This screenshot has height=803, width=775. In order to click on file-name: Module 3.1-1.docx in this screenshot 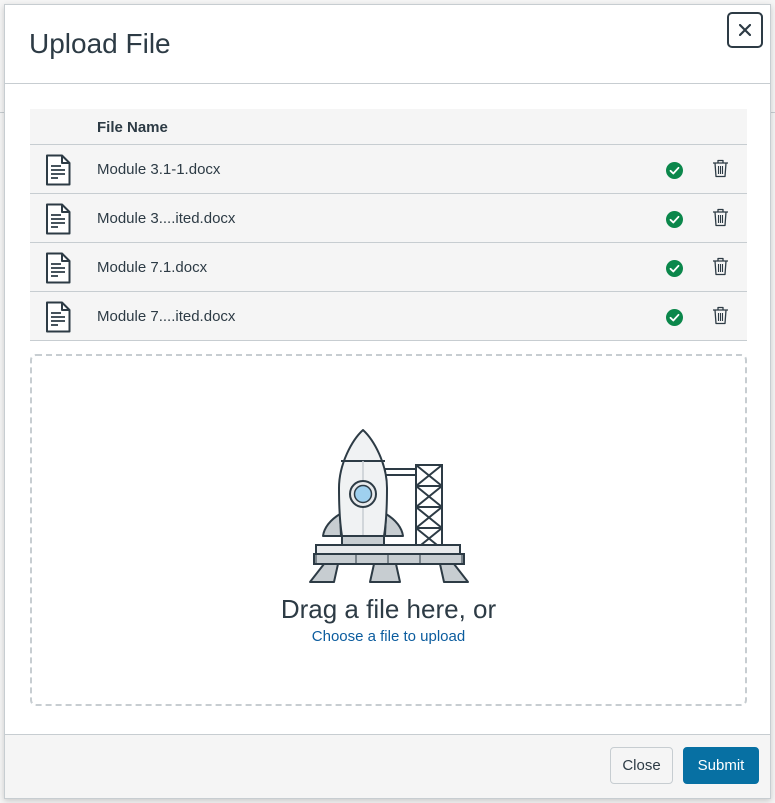, I will do `click(159, 169)`.